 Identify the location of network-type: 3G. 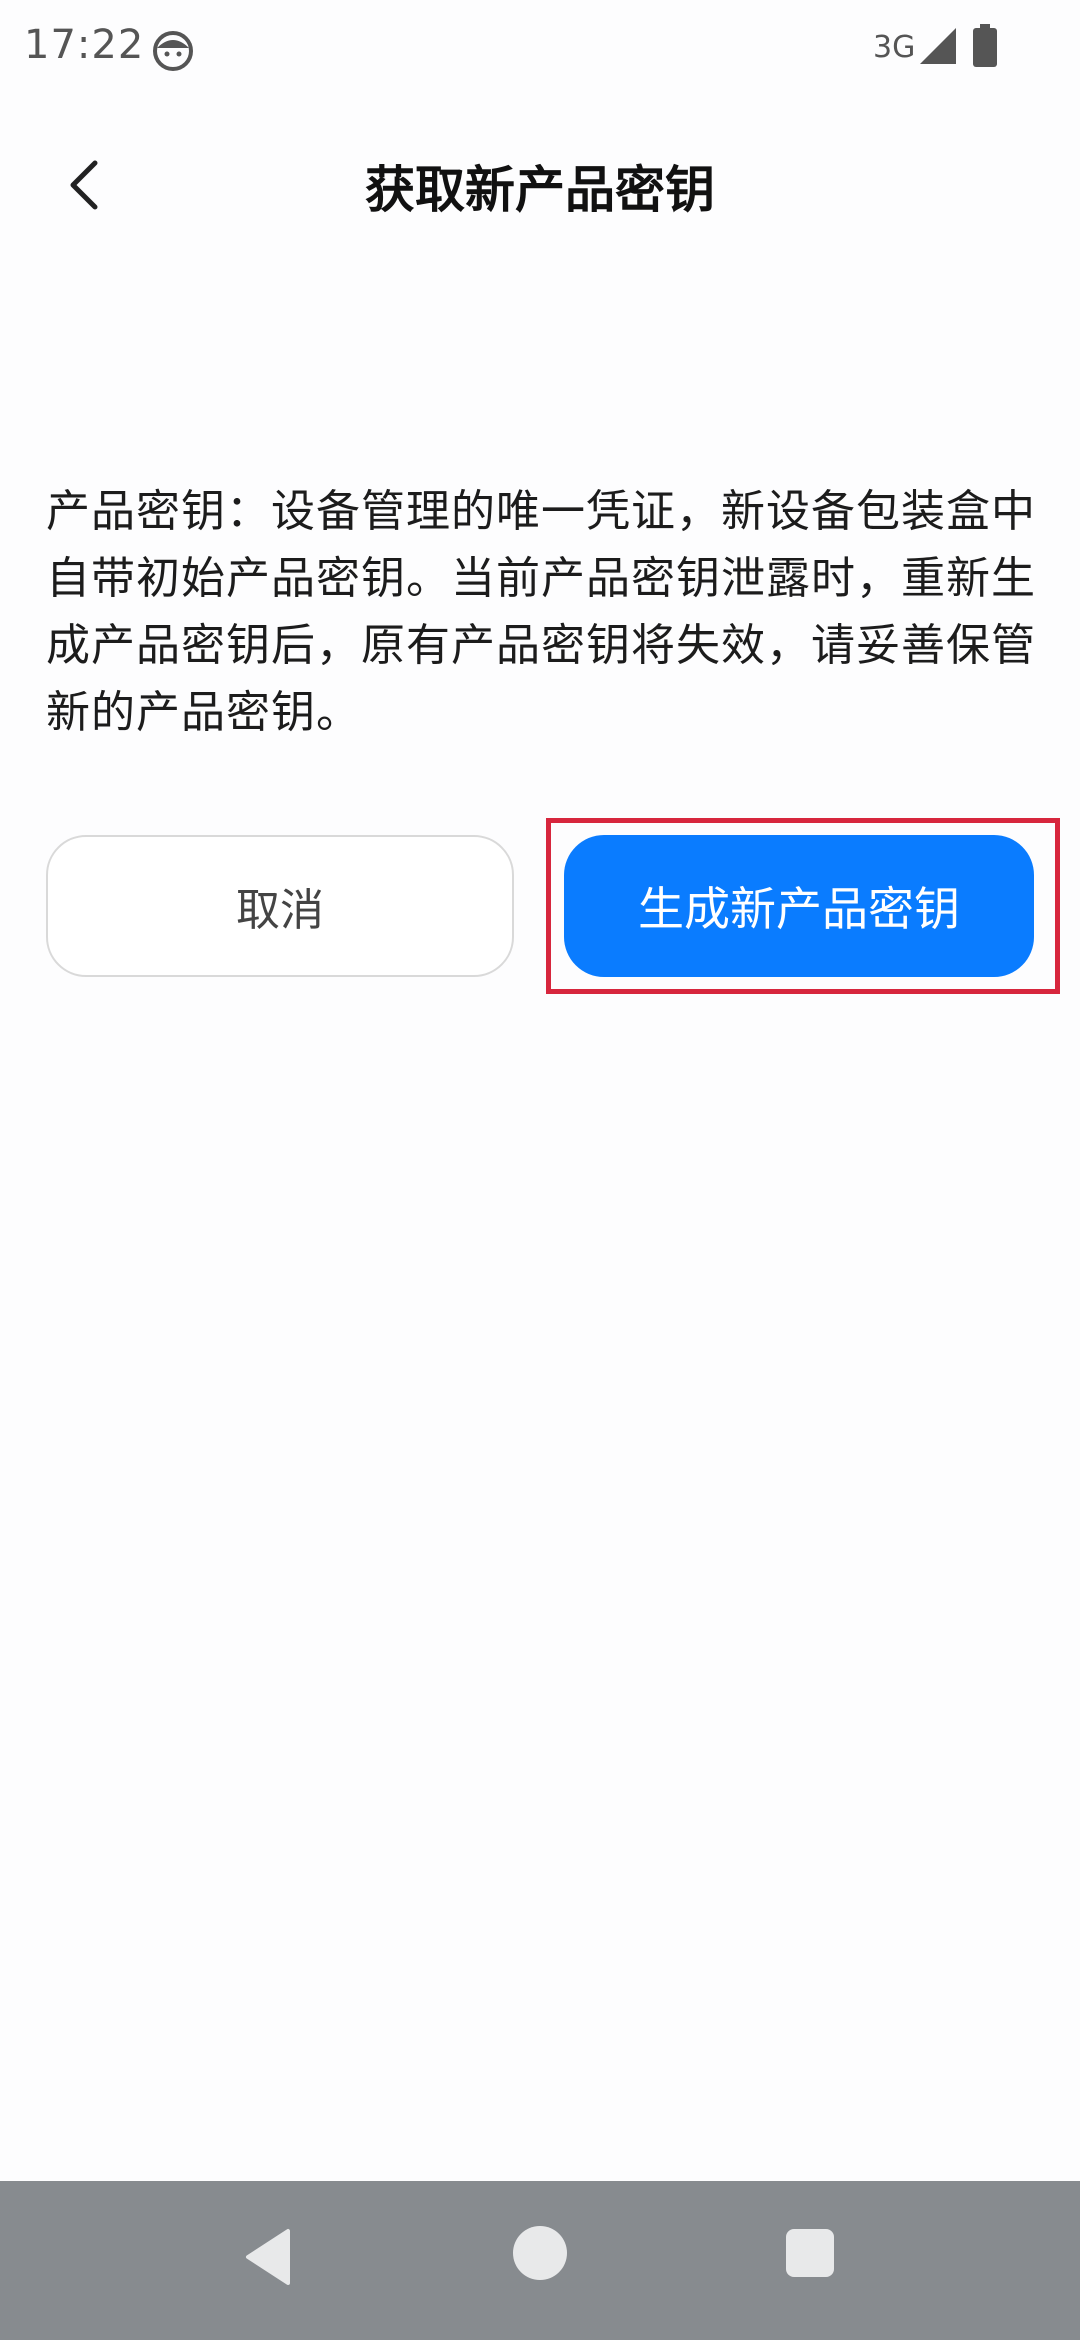
(894, 47).